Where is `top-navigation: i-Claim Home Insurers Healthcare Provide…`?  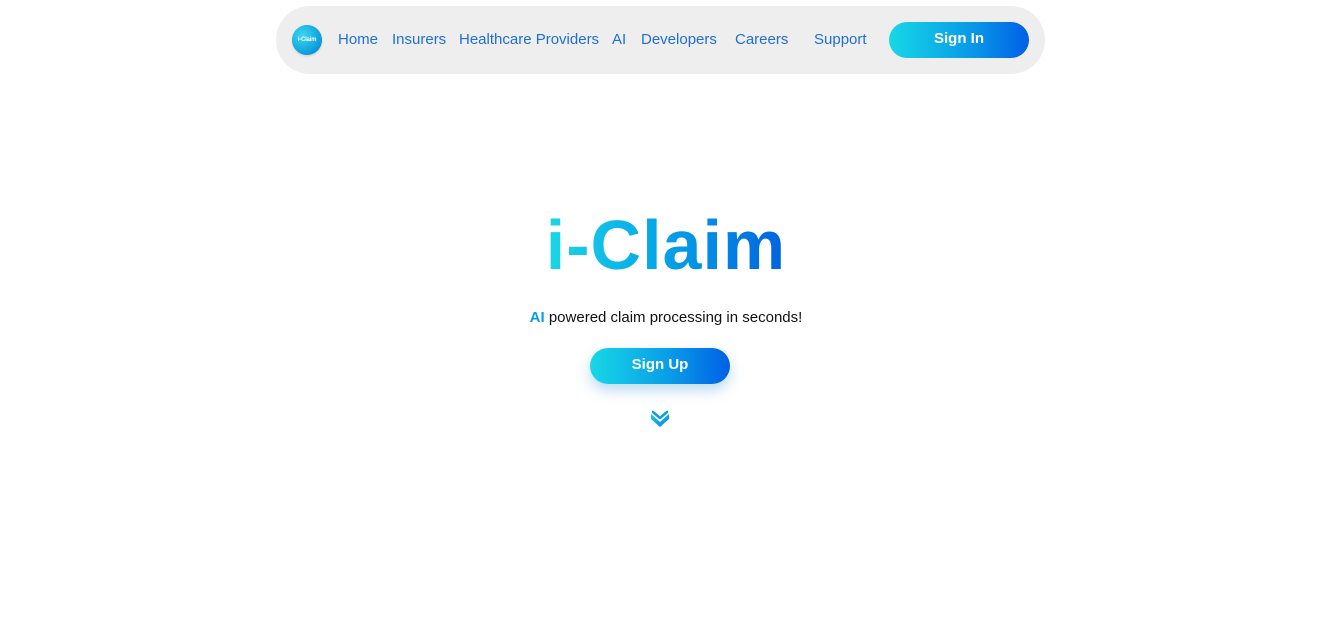 top-navigation: i-Claim Home Insurers Healthcare Provide… is located at coordinates (660, 40).